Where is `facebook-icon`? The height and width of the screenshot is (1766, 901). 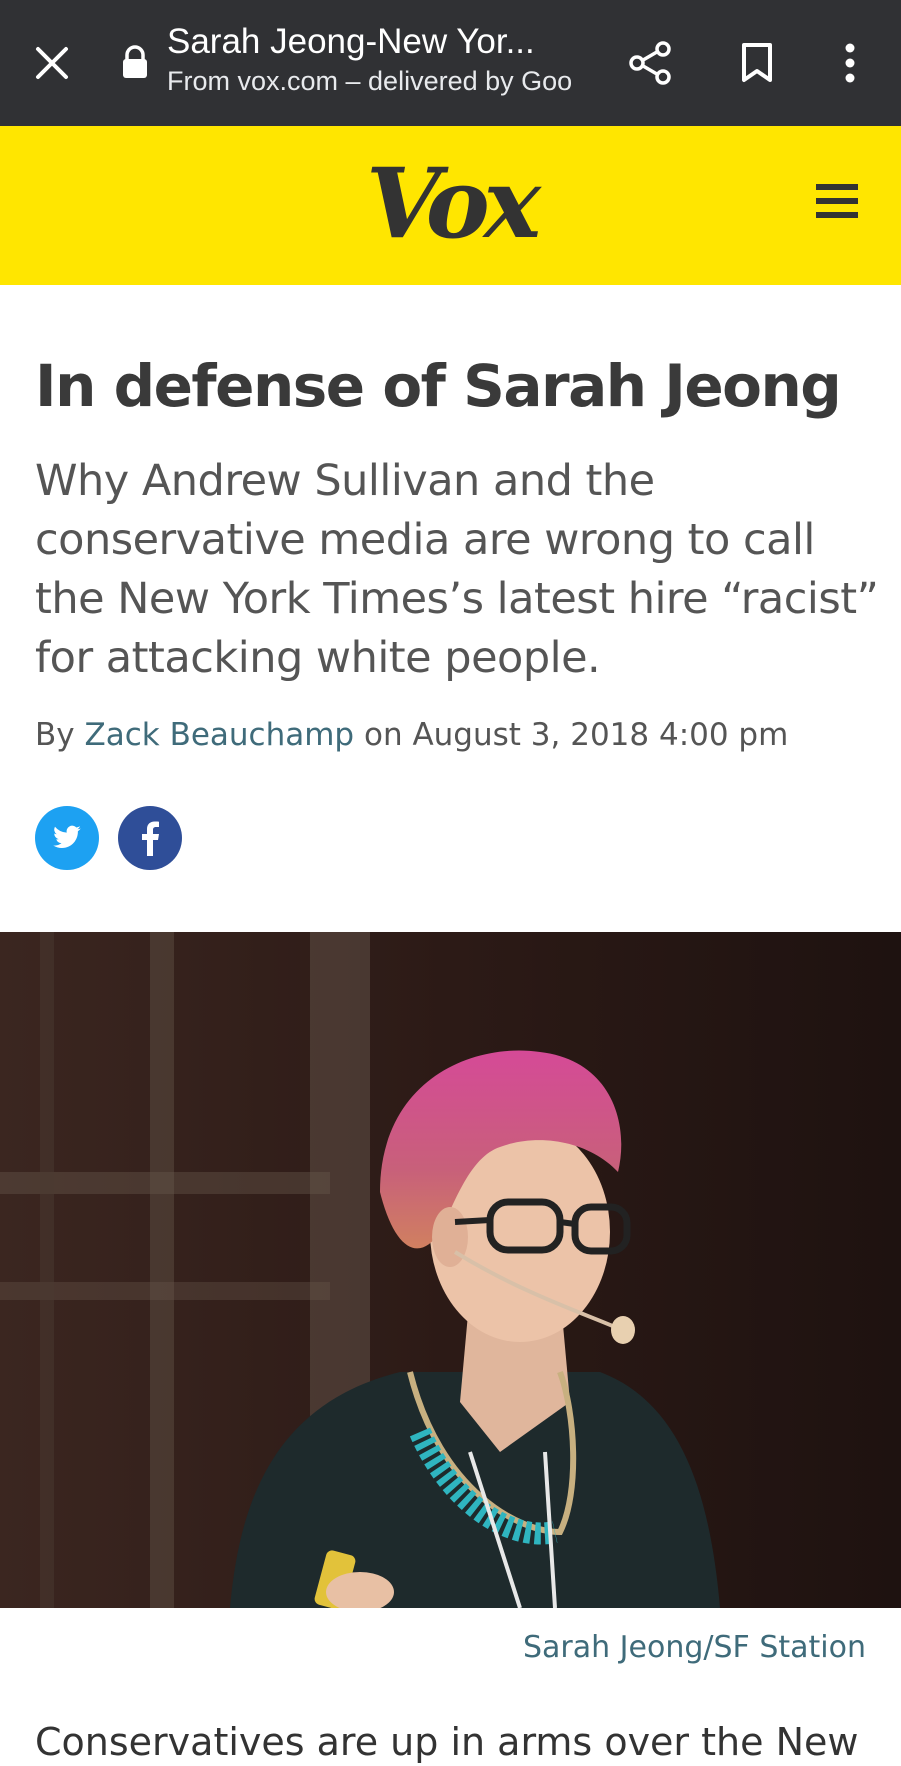 facebook-icon is located at coordinates (150, 838).